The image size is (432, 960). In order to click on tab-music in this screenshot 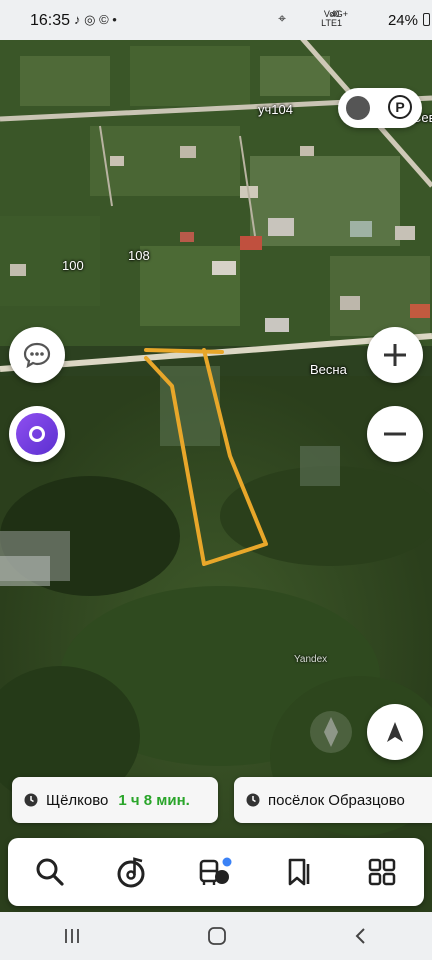, I will do `click(133, 872)`.